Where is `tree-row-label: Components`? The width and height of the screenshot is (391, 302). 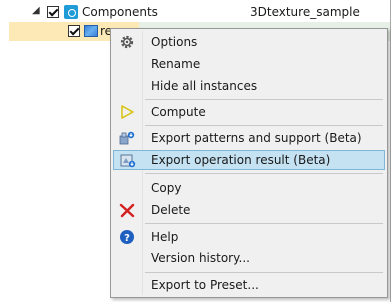
tree-row-label: Components is located at coordinates (120, 12).